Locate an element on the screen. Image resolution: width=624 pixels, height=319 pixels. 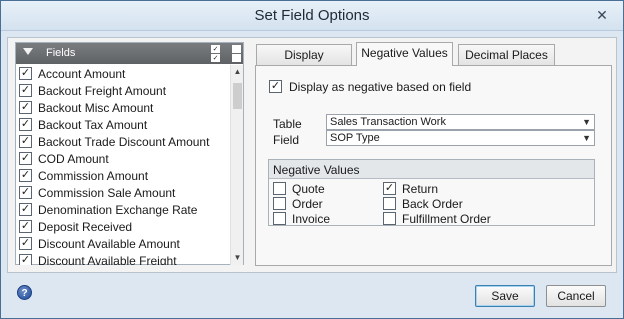
list-item: ✓ Denomination Exchange Rate is located at coordinates (122, 209).